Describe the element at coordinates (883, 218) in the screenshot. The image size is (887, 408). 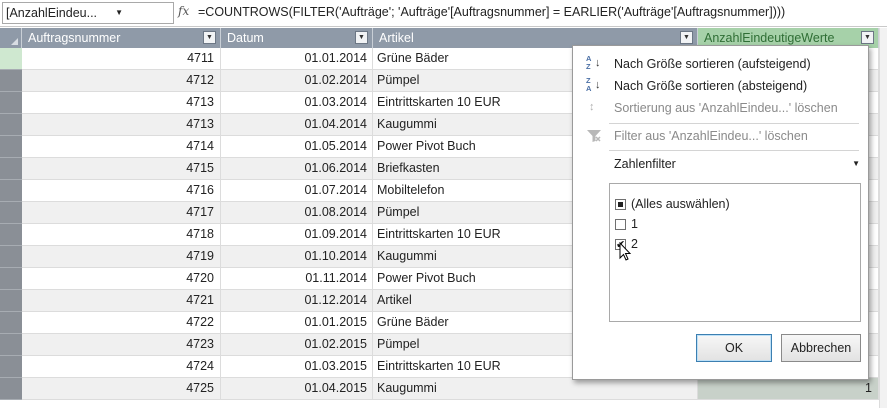
I see `vertical-scrollbar` at that location.